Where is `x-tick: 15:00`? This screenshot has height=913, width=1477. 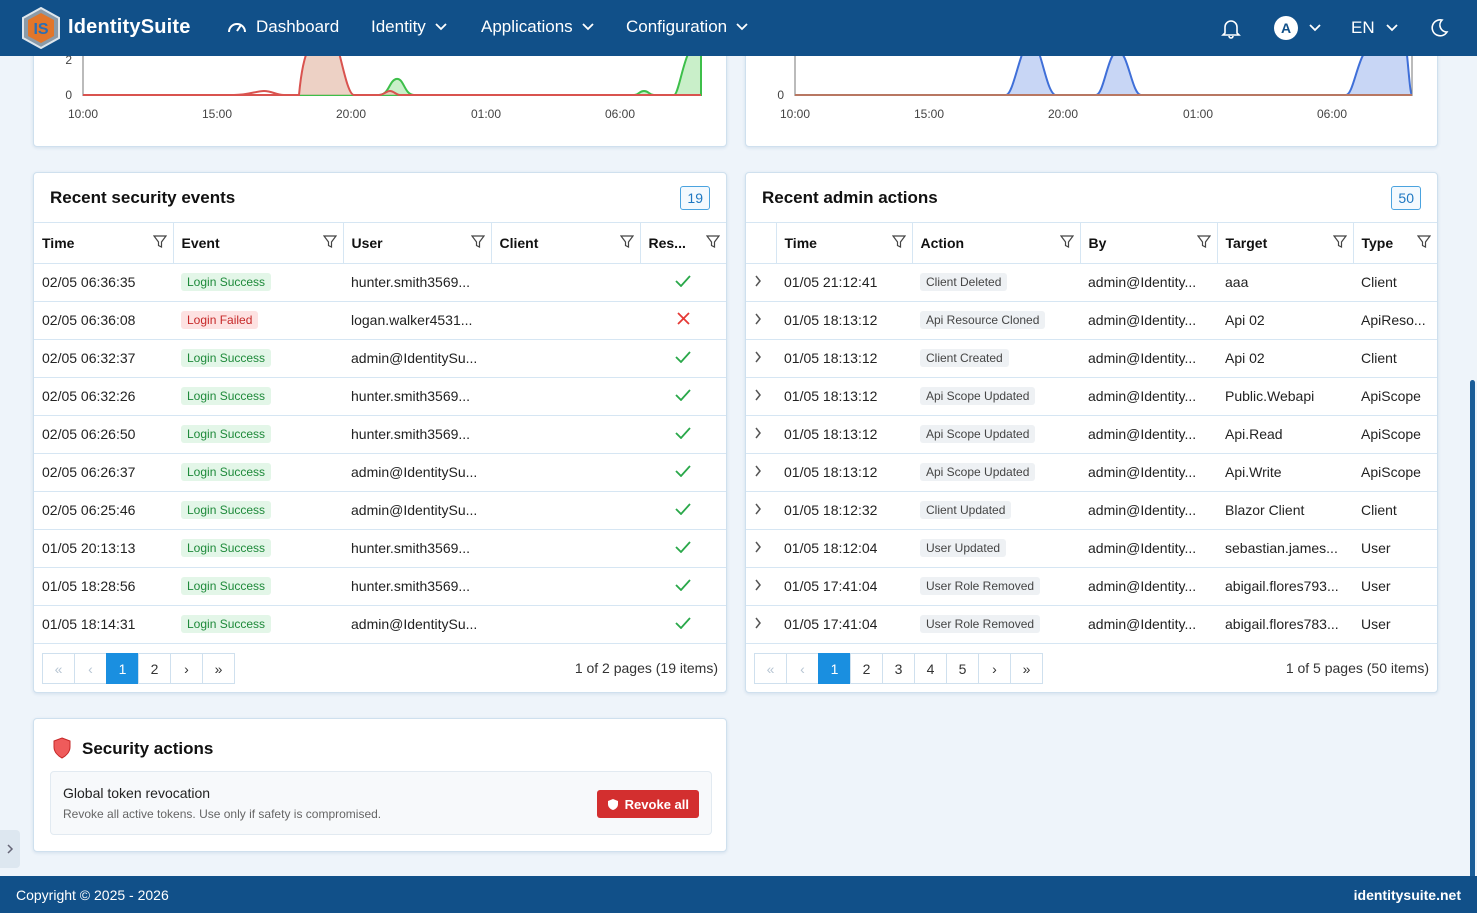 x-tick: 15:00 is located at coordinates (217, 114).